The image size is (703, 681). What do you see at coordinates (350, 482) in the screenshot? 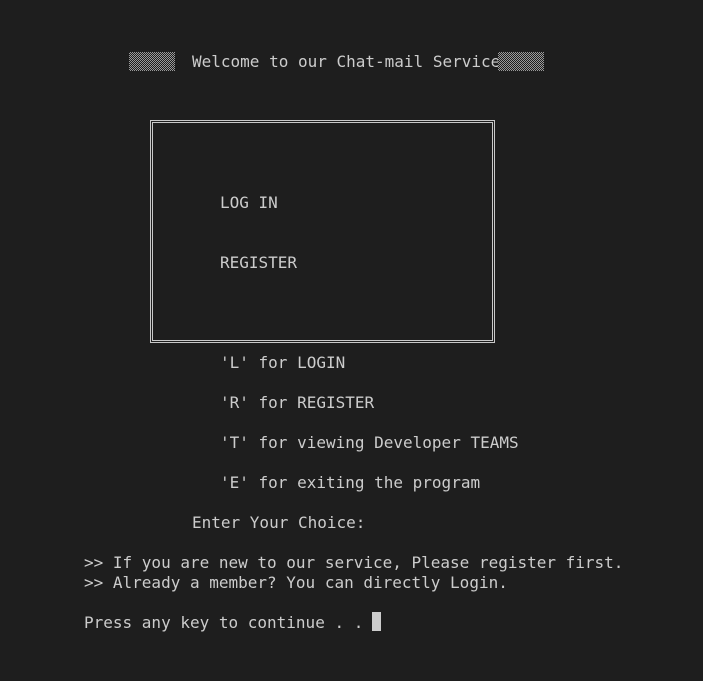
I see `option-exit: 'E' for exiting the program` at bounding box center [350, 482].